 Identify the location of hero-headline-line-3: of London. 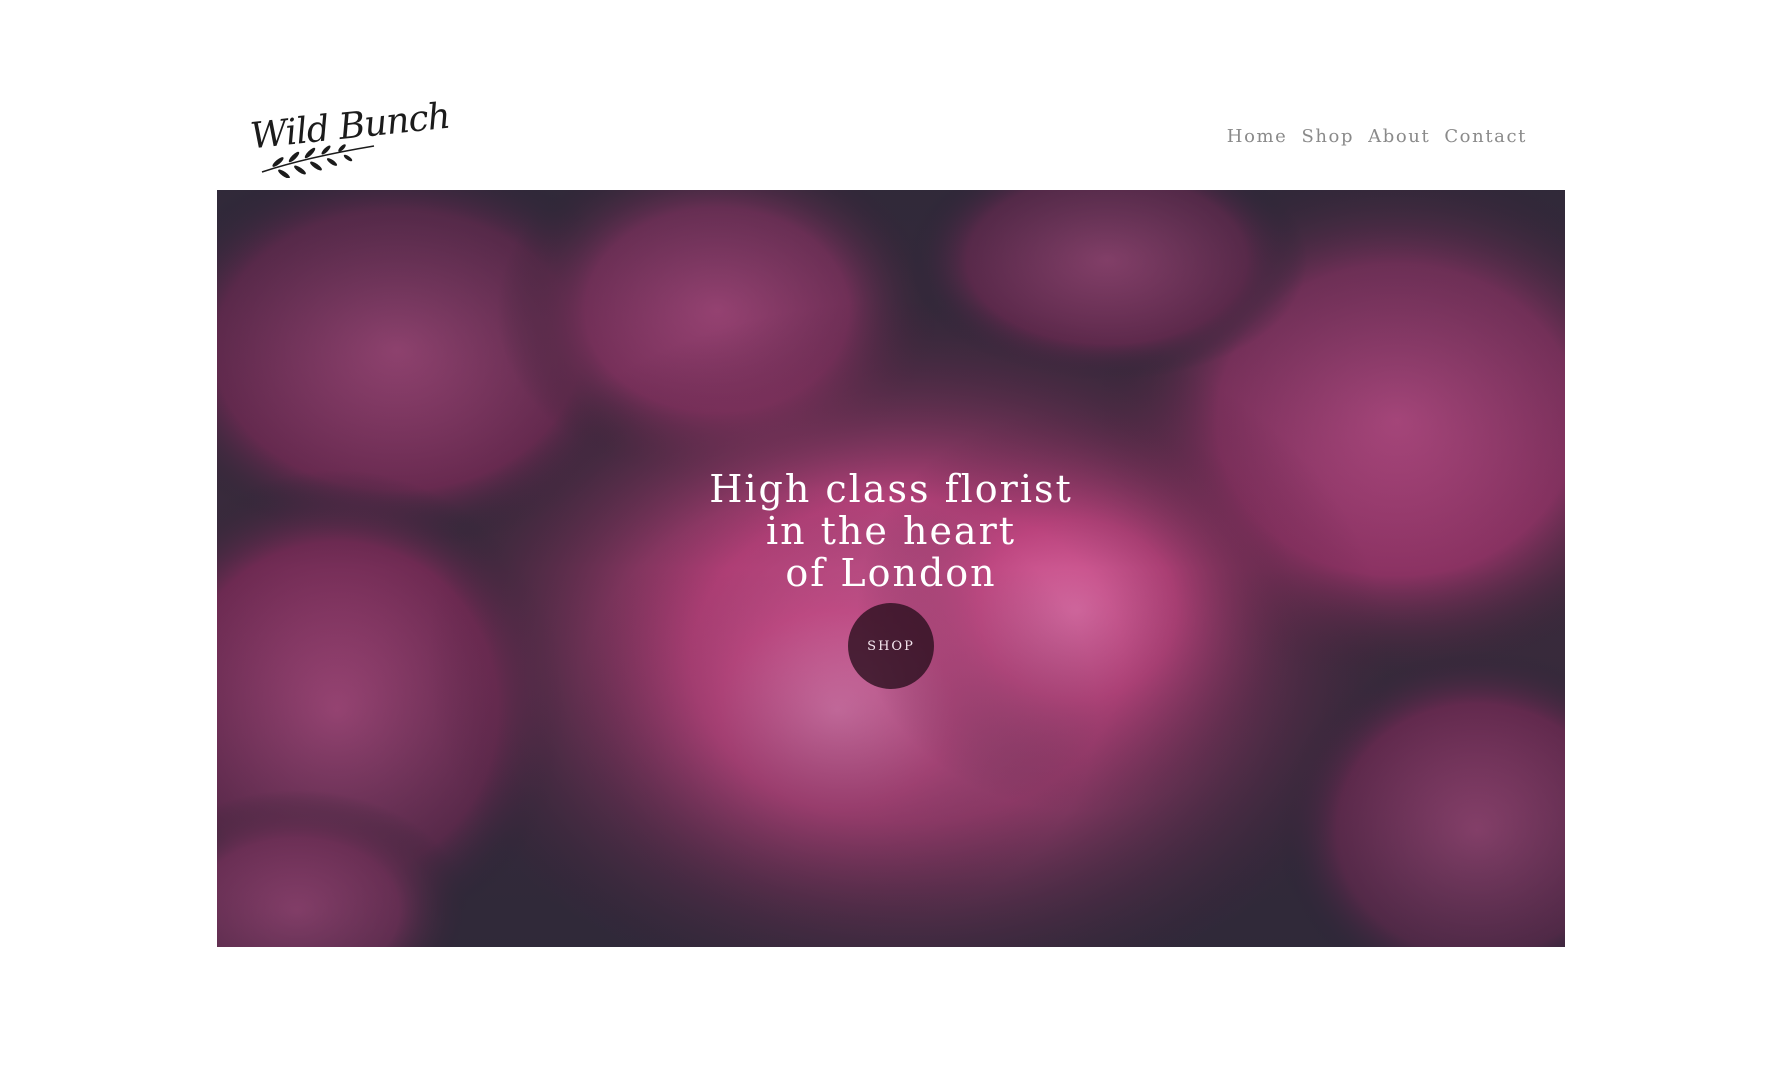
(891, 573).